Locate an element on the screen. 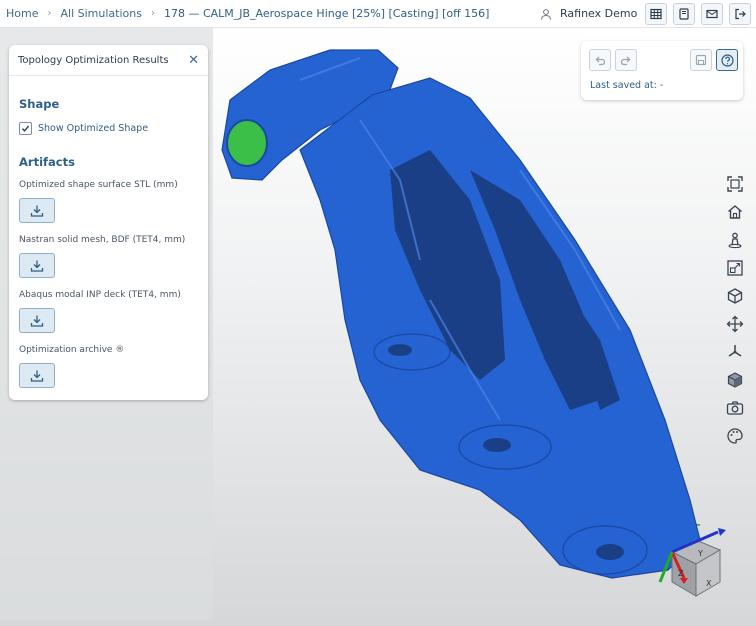  person-view-button is located at coordinates (735, 240).